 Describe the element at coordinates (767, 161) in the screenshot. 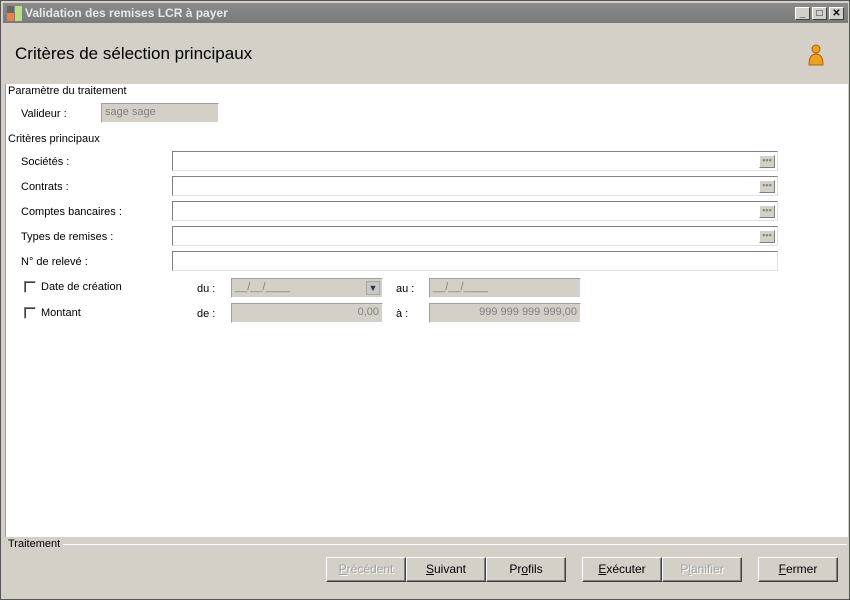

I see `browse-companies-button: •••` at that location.